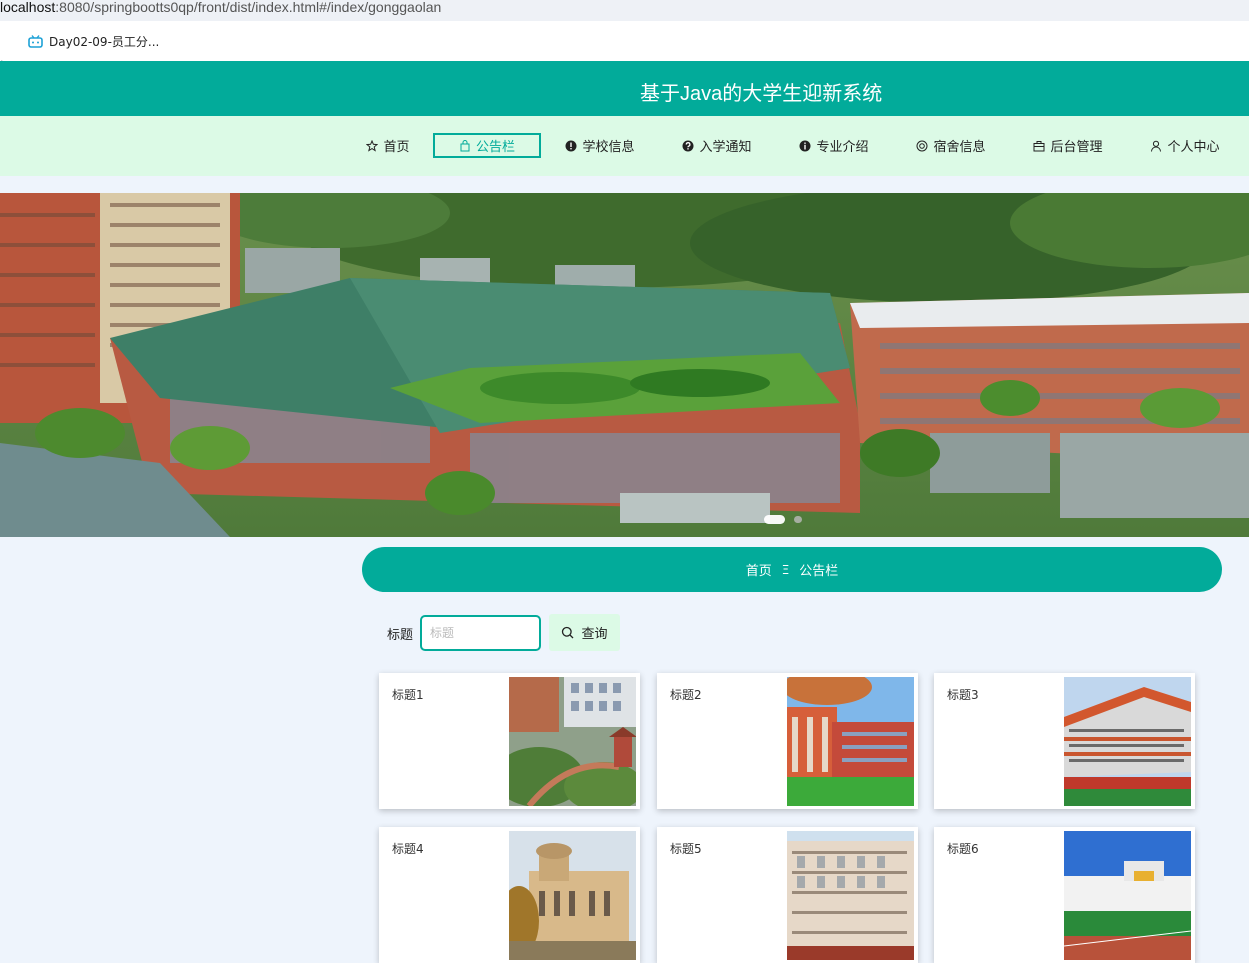  Describe the element at coordinates (594, 634) in the screenshot. I see `search-button-label: 查询` at that location.